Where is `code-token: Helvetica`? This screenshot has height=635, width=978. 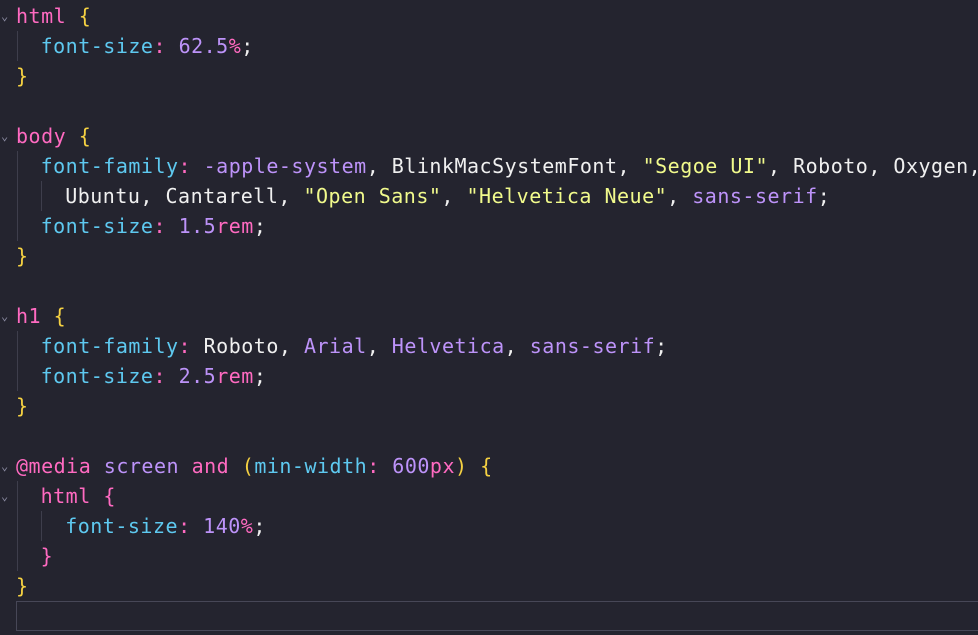 code-token: Helvetica is located at coordinates (448, 346).